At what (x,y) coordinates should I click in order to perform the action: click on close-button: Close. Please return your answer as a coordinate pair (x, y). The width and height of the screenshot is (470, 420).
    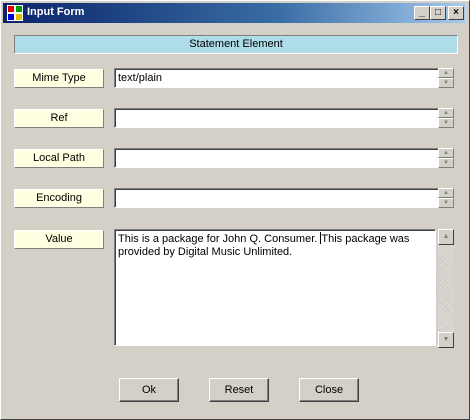
    Looking at the image, I should click on (329, 390).